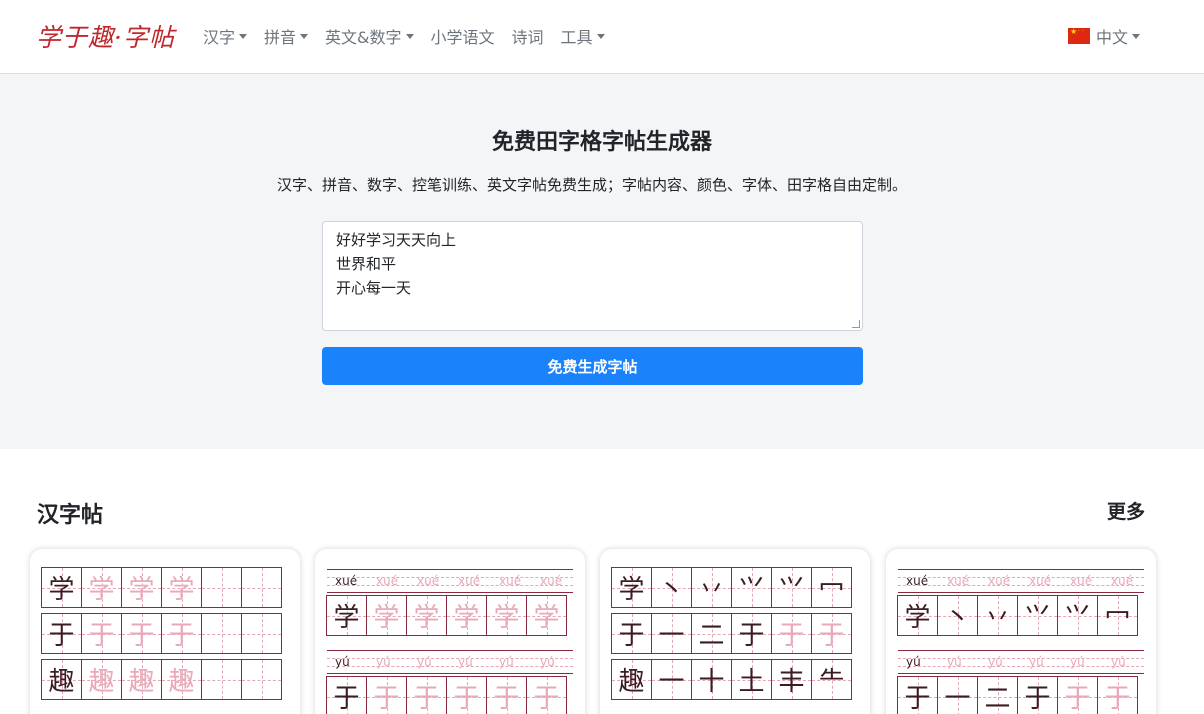 This screenshot has width=1204, height=714. Describe the element at coordinates (1126, 510) in the screenshot. I see `more-link: 更多` at that location.